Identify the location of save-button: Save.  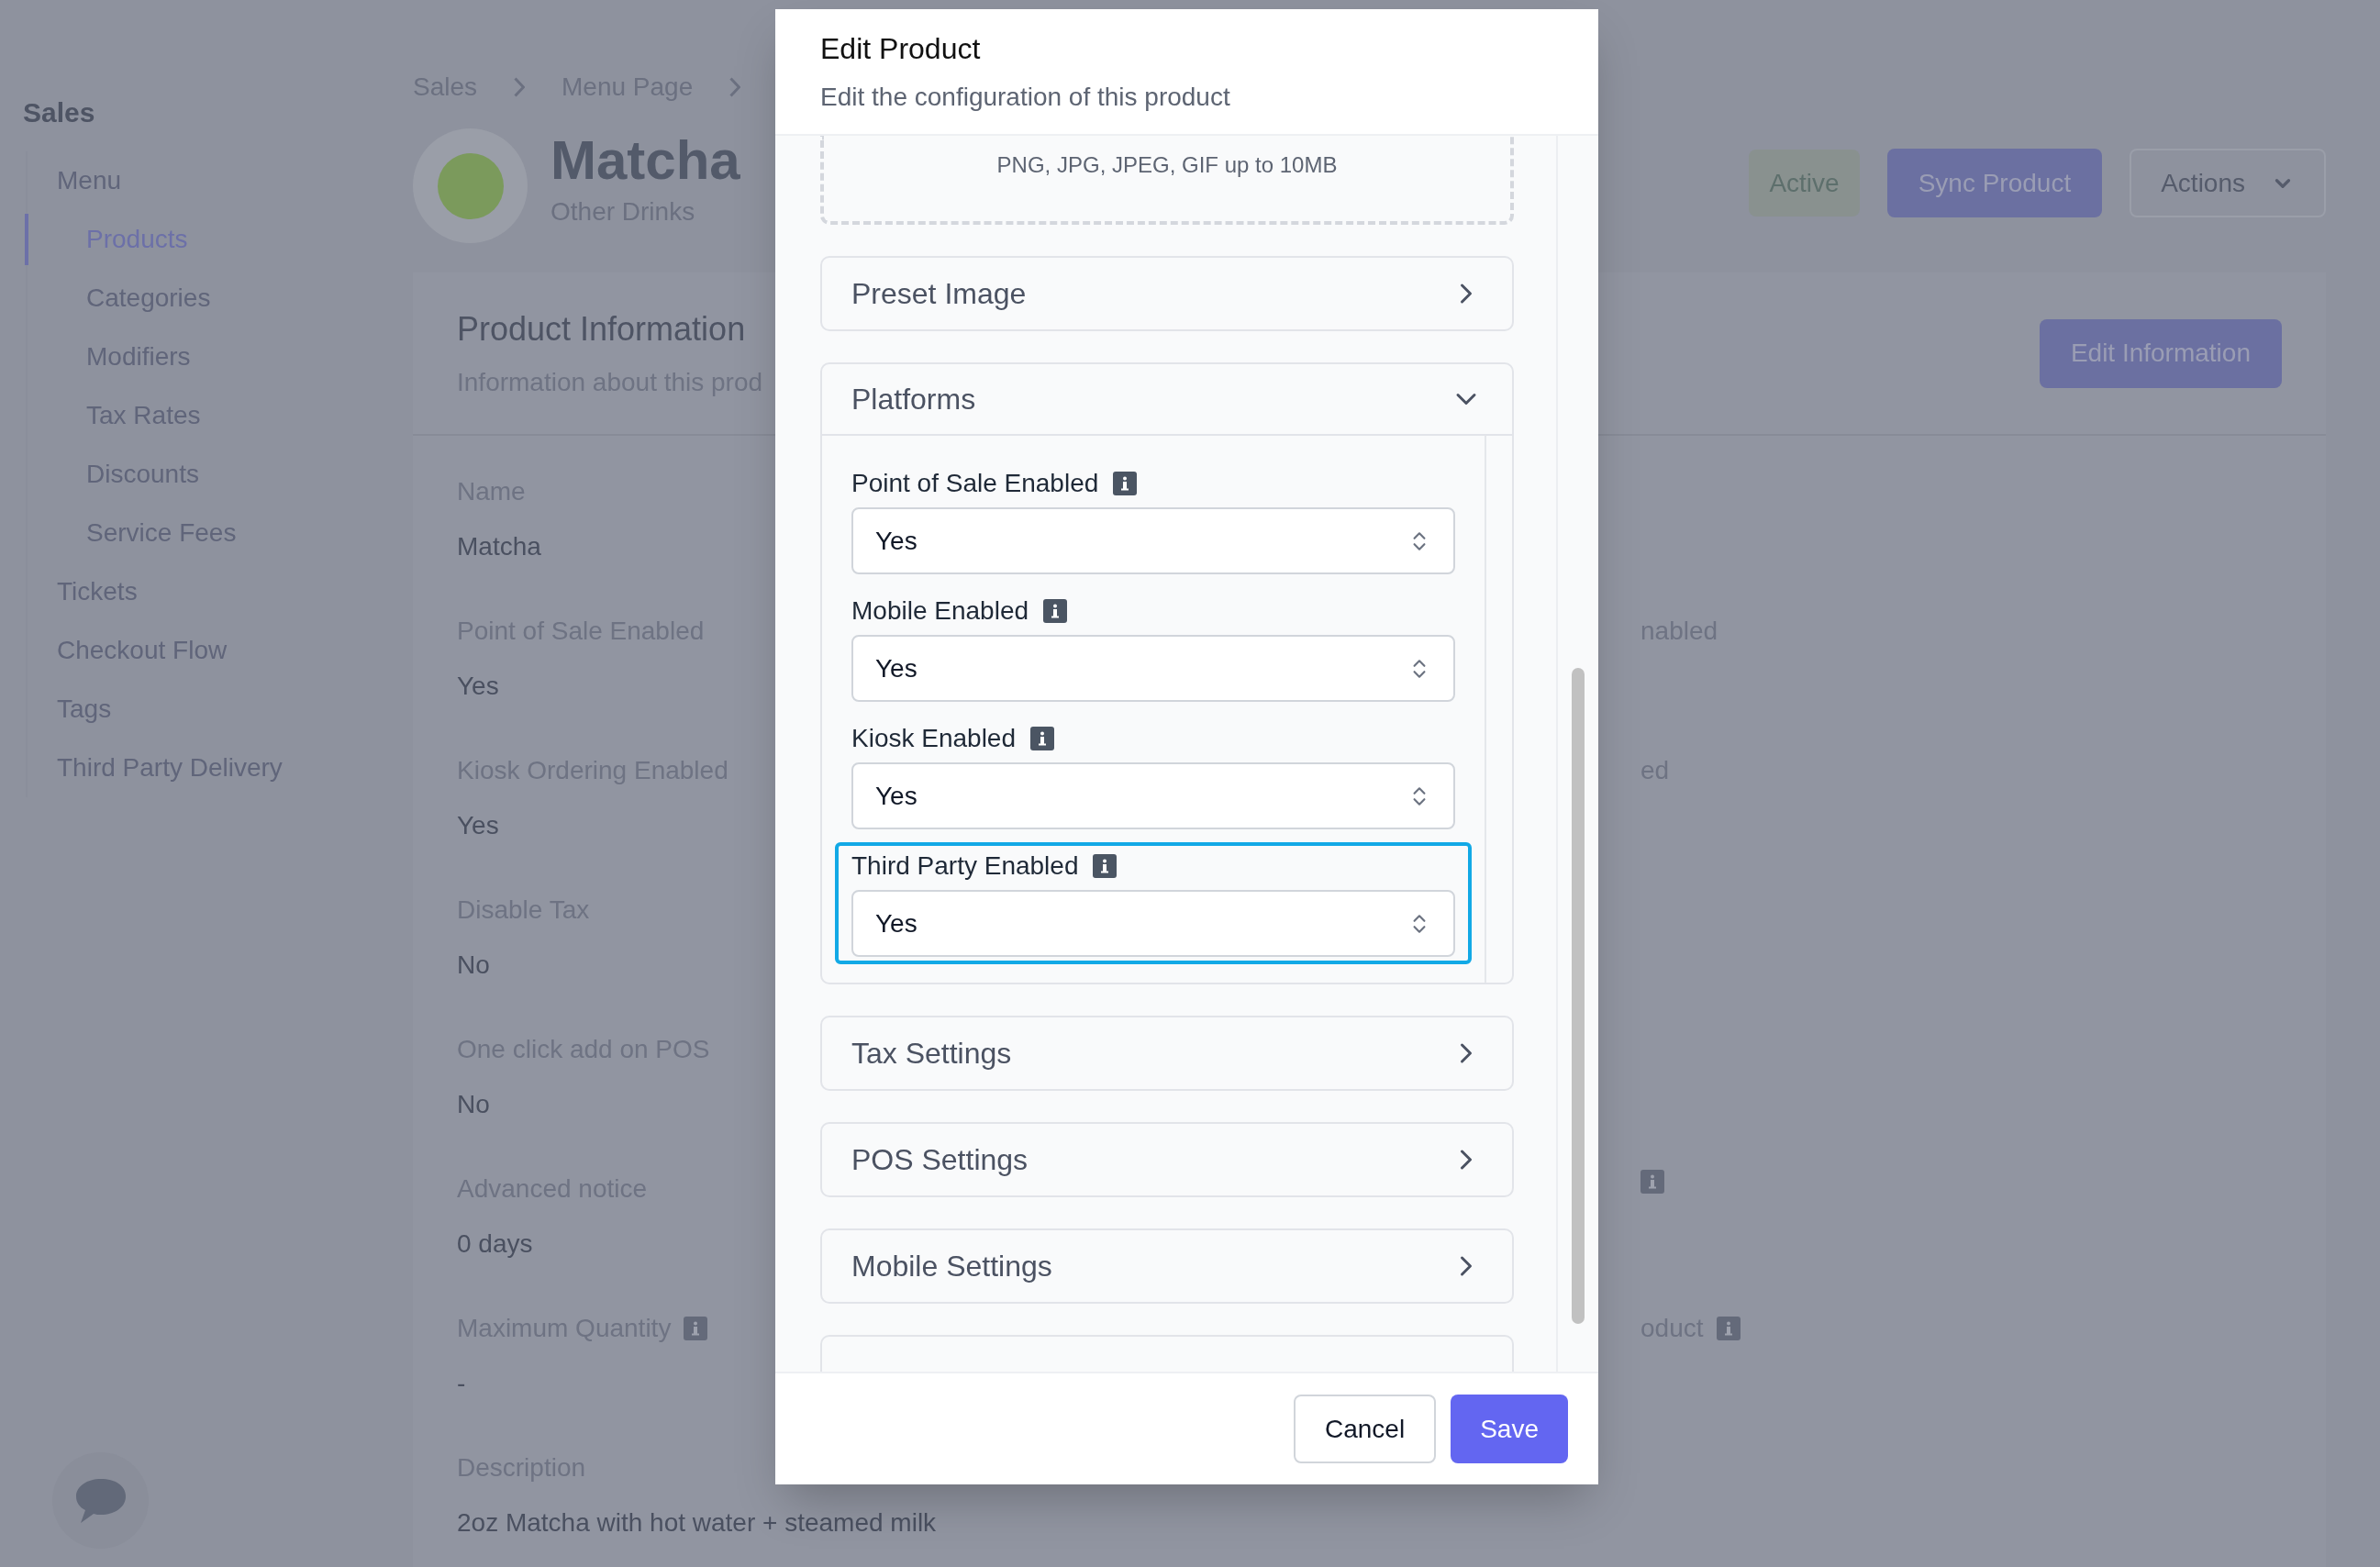
(1509, 1429).